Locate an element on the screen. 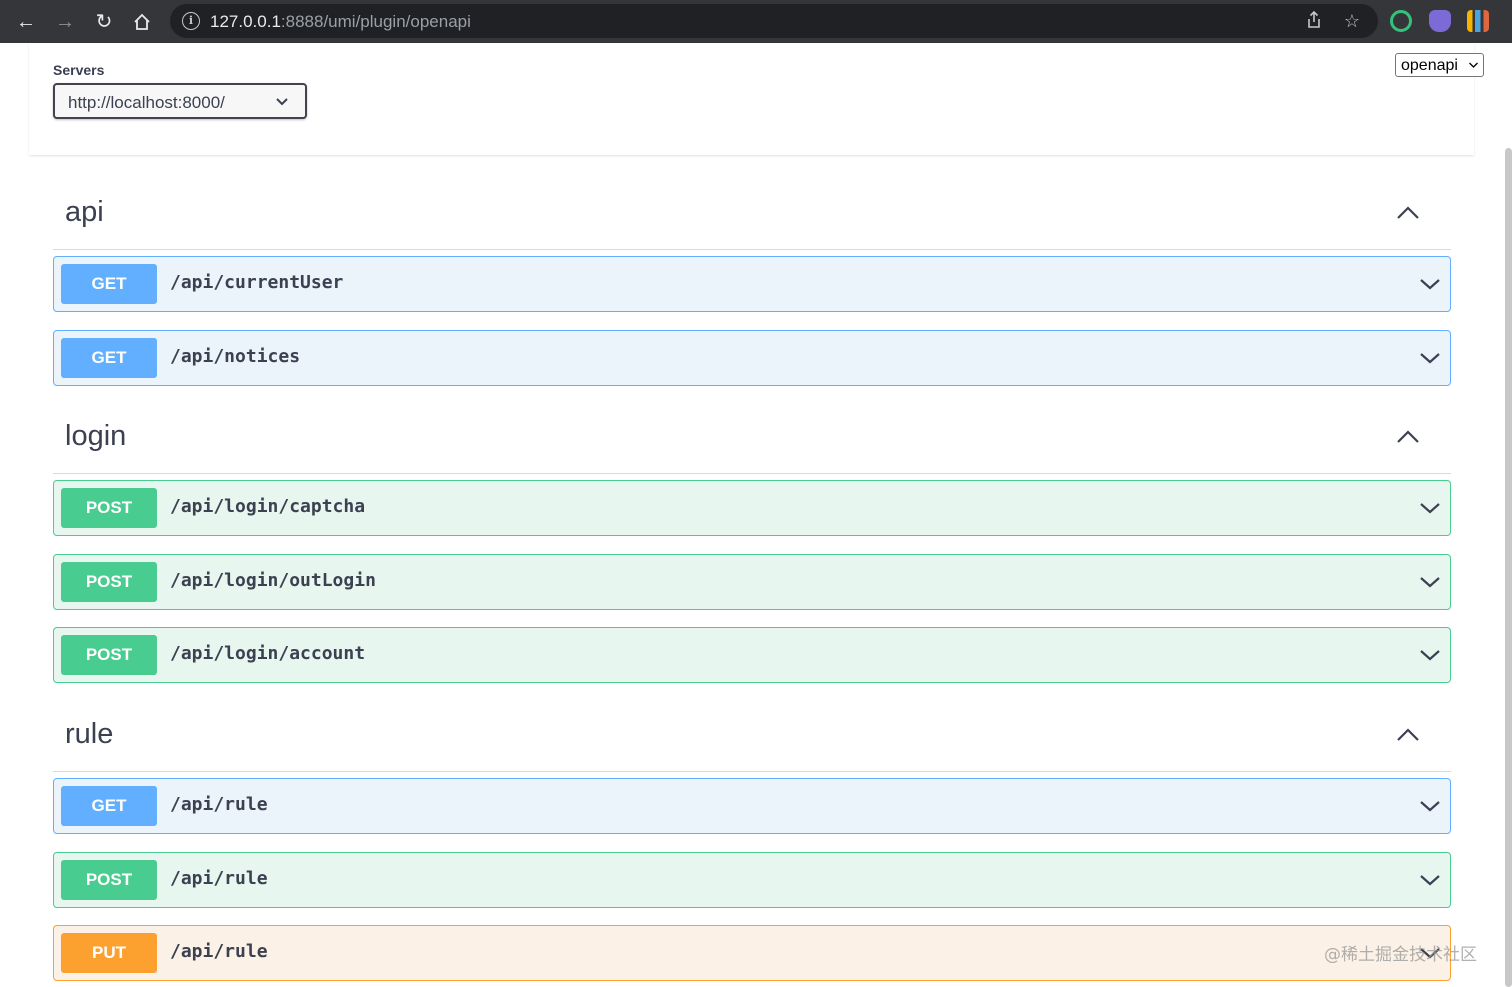  tag-title-rule: rule is located at coordinates (89, 734).